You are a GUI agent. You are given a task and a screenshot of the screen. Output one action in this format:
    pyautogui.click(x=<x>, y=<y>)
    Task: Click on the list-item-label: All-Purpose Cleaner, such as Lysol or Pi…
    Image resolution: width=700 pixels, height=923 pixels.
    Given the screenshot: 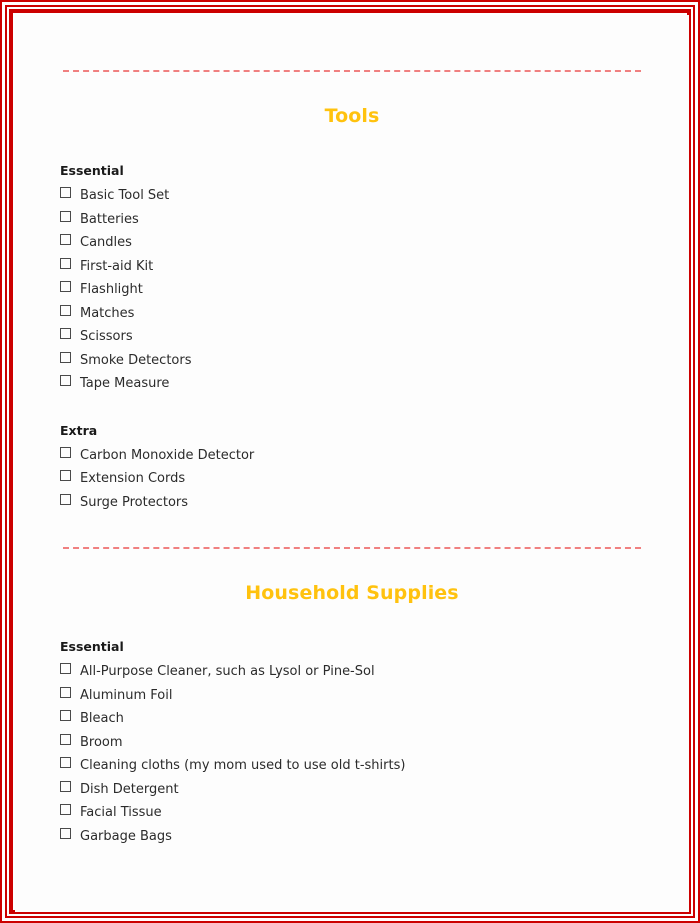 What is the action you would take?
    pyautogui.click(x=227, y=671)
    